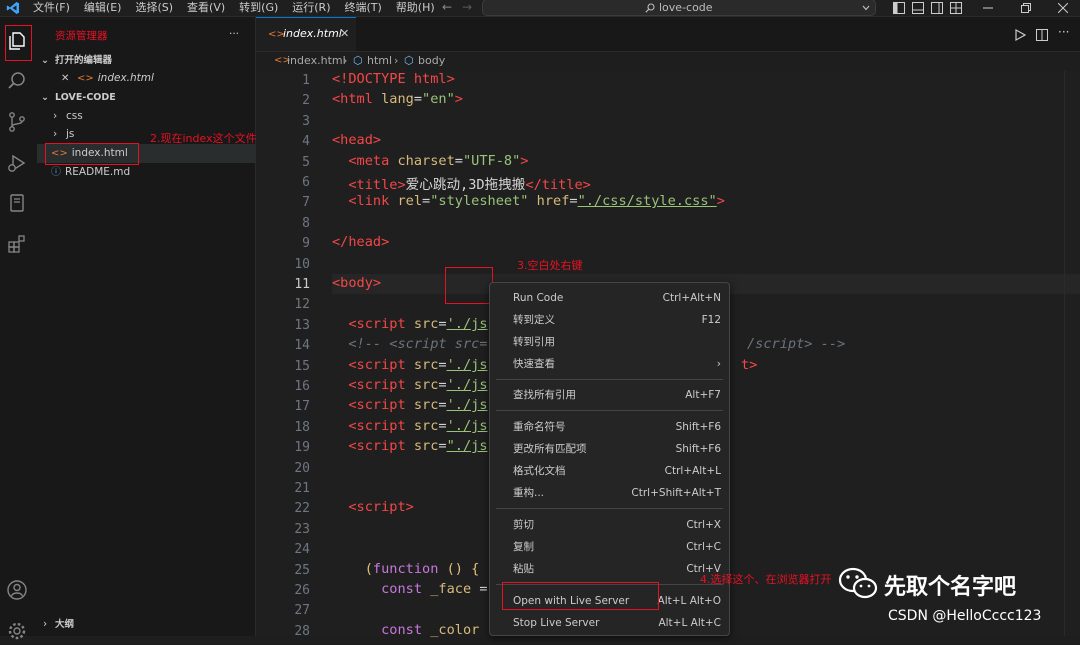  What do you see at coordinates (85, 97) in the screenshot?
I see `workspace-label: LOVE-CODE` at bounding box center [85, 97].